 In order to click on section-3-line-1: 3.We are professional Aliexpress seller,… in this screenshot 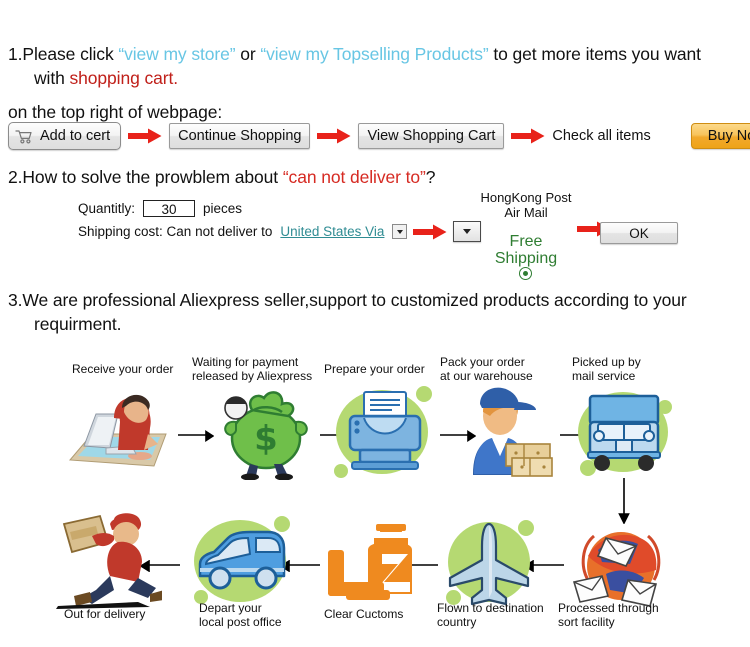, I will do `click(347, 300)`.